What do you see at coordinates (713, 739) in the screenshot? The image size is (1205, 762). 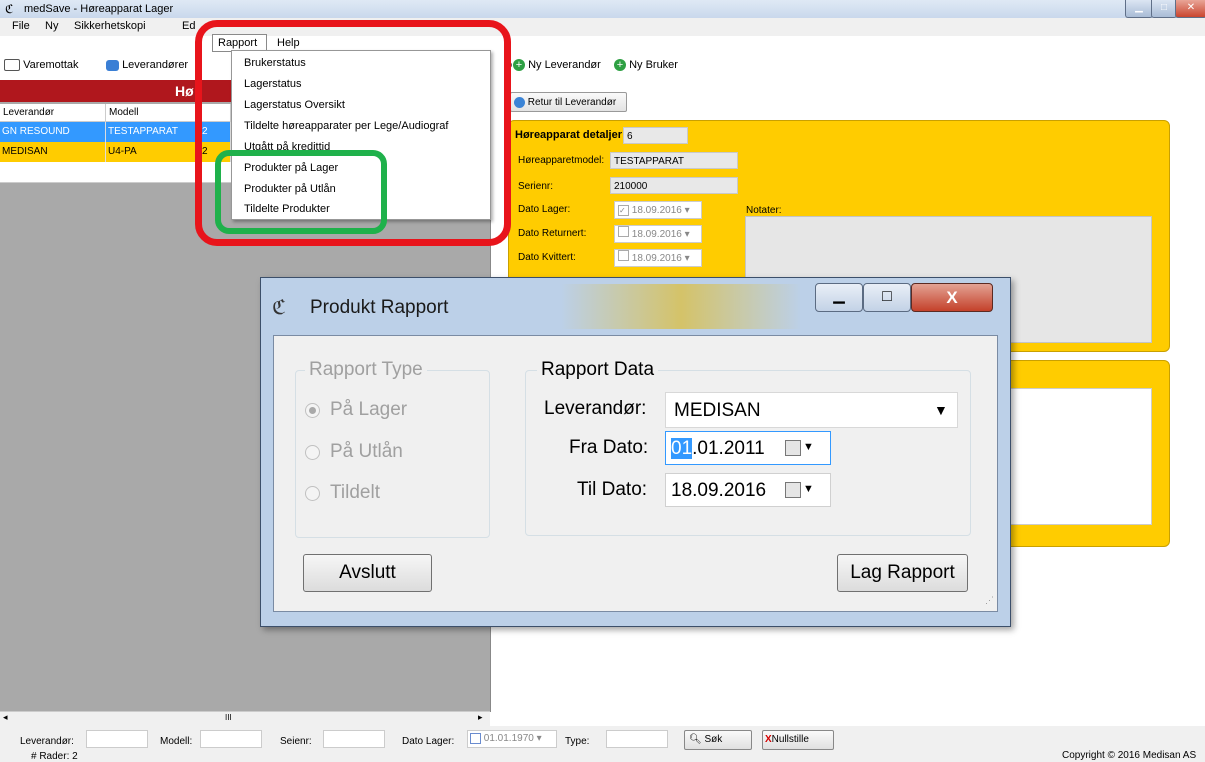 I see `sok-label: Søk` at bounding box center [713, 739].